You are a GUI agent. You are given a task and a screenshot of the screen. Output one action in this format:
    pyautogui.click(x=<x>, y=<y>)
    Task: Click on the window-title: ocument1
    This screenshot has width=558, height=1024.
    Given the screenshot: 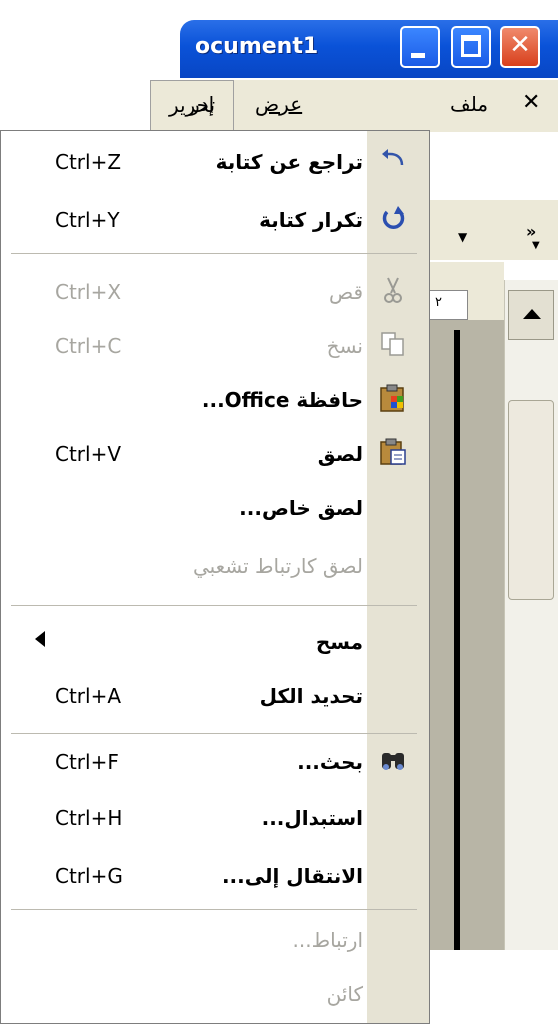 What is the action you would take?
    pyautogui.click(x=257, y=46)
    